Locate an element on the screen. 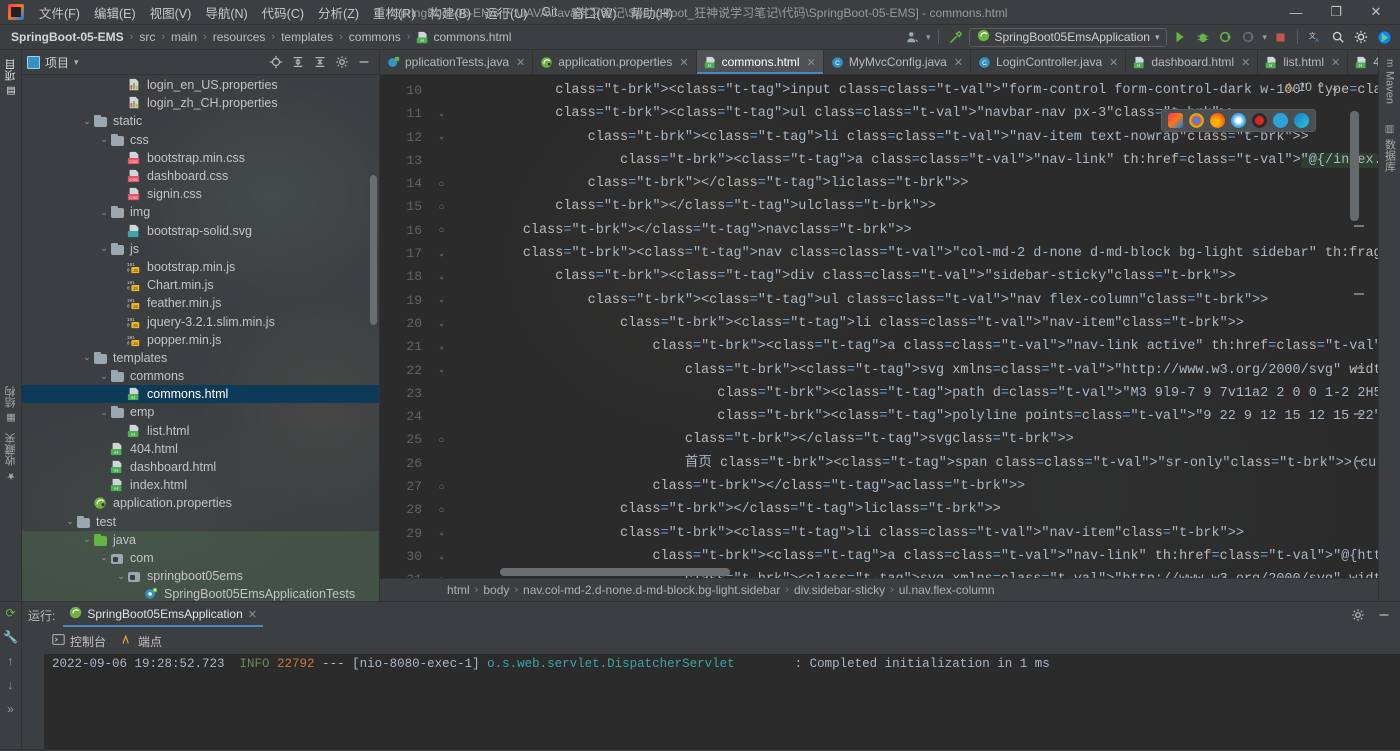  editor-tab: C MyMvcConfig.java ✕ is located at coordinates (897, 62).